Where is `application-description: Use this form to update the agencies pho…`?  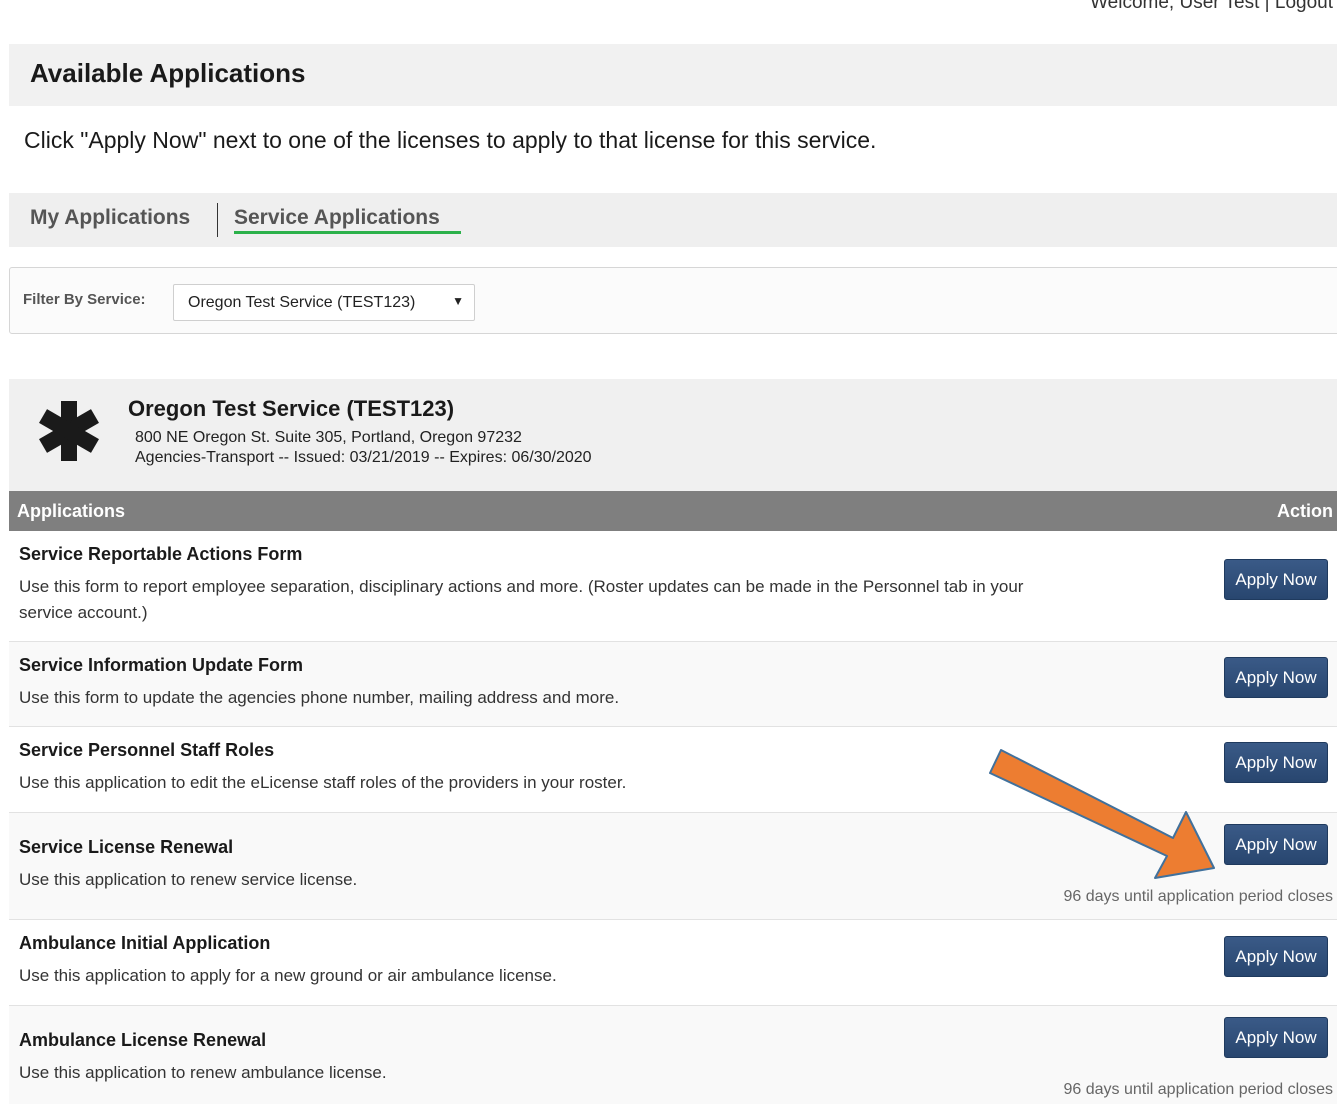 application-description: Use this form to update the agencies pho… is located at coordinates (319, 697).